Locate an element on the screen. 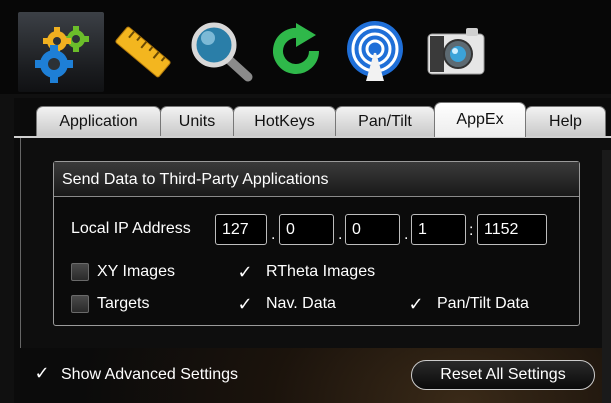  ip-octet-2: 0 is located at coordinates (306, 229).